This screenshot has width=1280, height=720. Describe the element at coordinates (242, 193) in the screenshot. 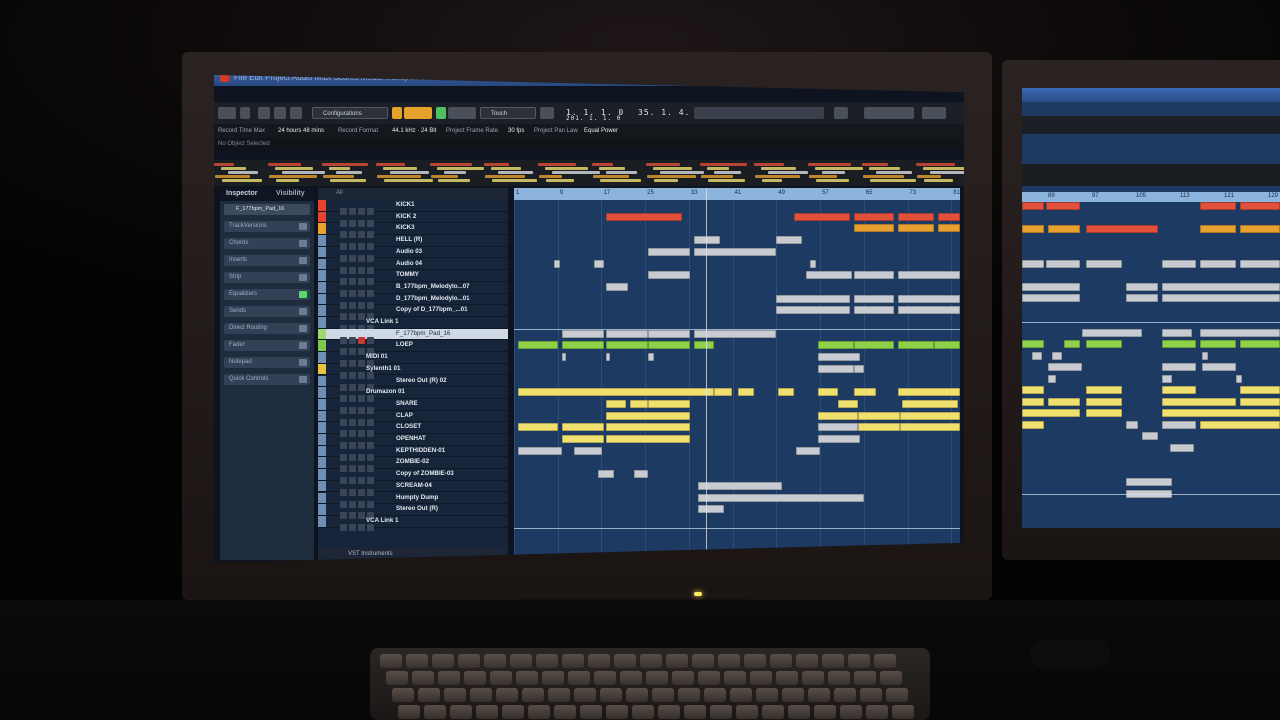

I see `tab-inspector: Inspector` at that location.